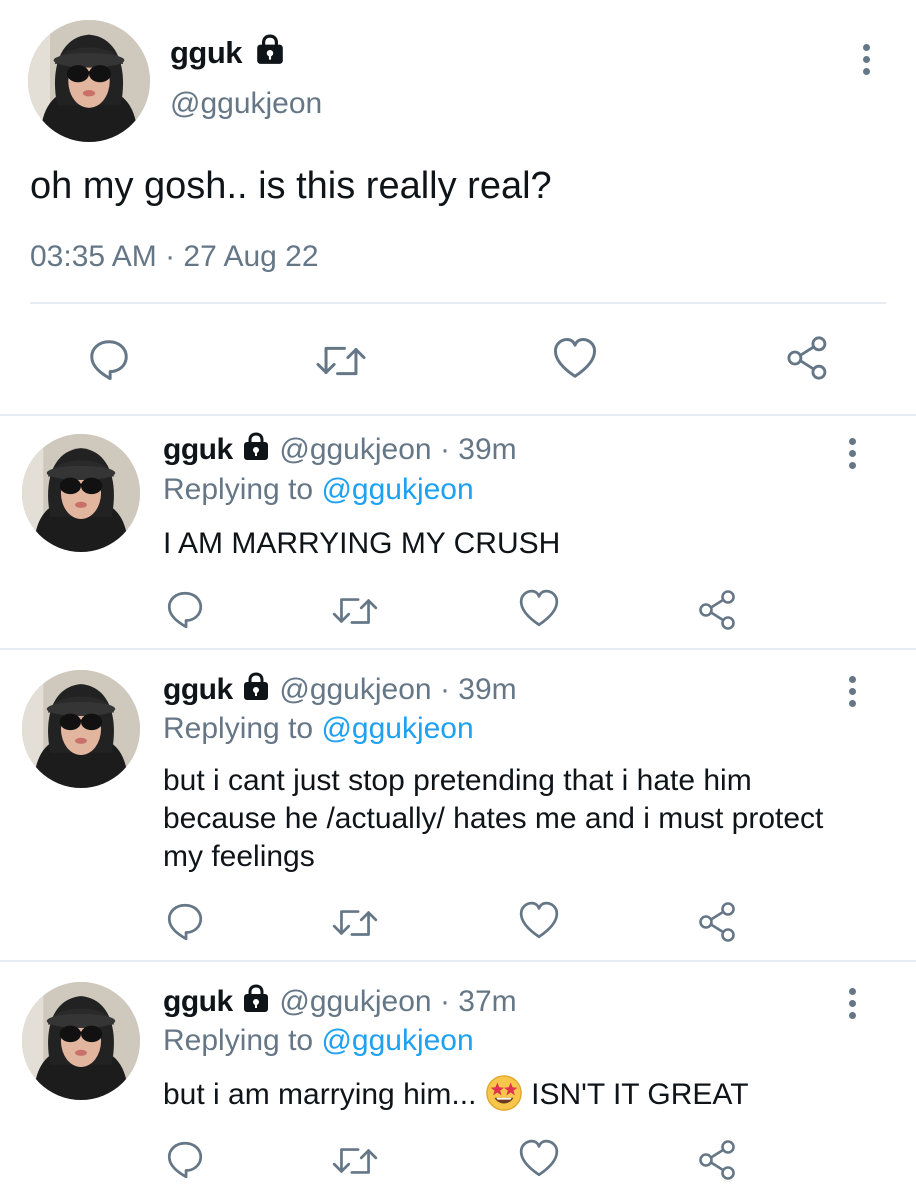  What do you see at coordinates (362, 543) in the screenshot?
I see `reply-text: I AM MARRYING MY CRUSH` at bounding box center [362, 543].